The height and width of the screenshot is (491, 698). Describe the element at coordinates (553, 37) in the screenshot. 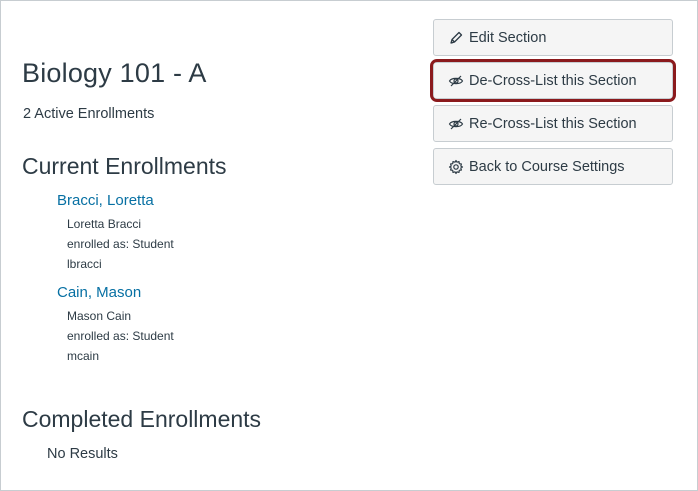

I see `edit-section-button: Edit Section` at that location.